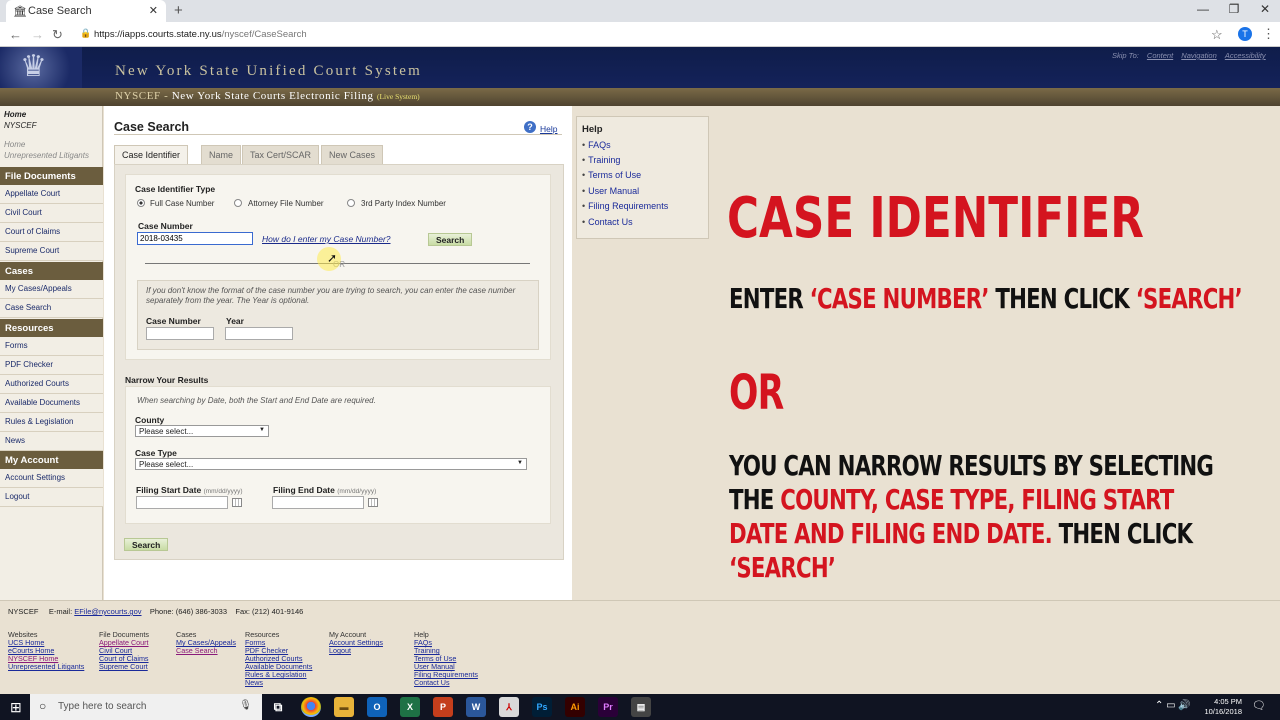 This screenshot has width=1280, height=720. I want to click on browser-menu-icon: ⋮, so click(1268, 34).